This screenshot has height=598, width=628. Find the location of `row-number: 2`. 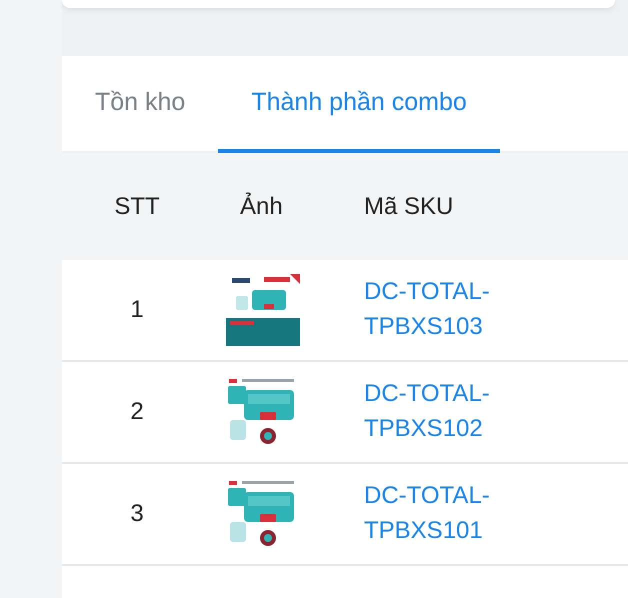

row-number: 2 is located at coordinates (137, 412).